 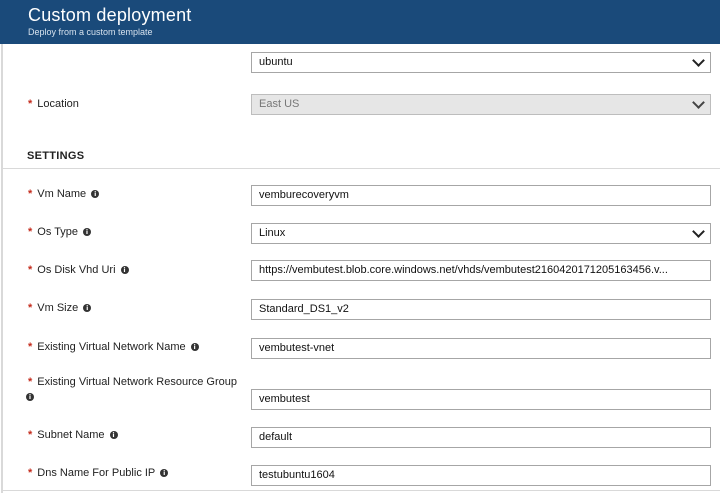 I want to click on subnet-name-input: default, so click(x=481, y=437).